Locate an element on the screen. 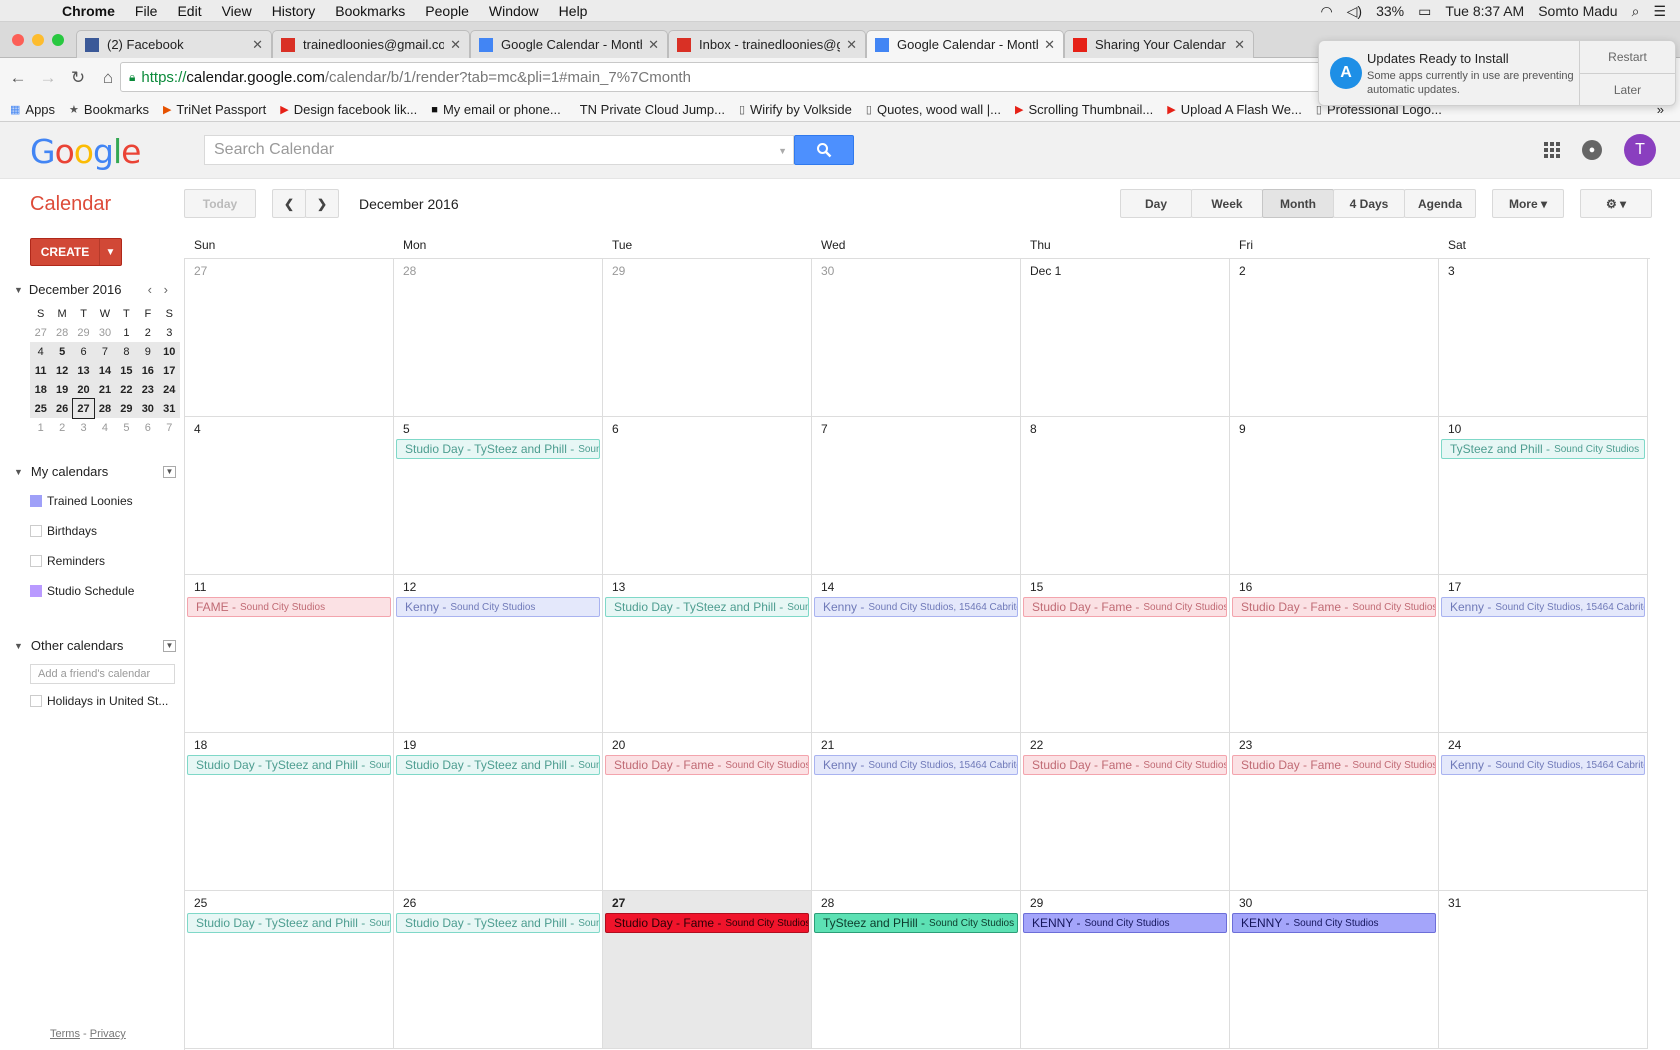 The width and height of the screenshot is (1680, 1050). day-cell: 28 TySteez and PHill - Sound City Studios is located at coordinates (916, 970).